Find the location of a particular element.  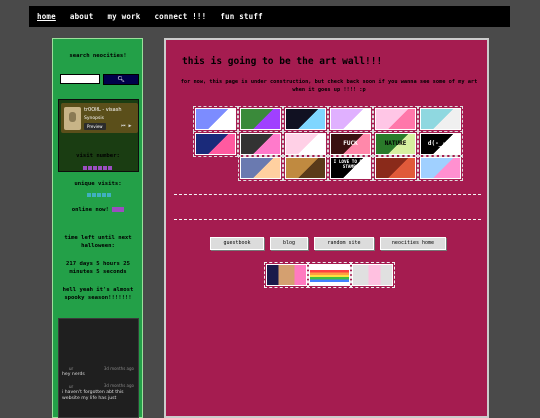

online-now-label: online now! is located at coordinates (90, 210).